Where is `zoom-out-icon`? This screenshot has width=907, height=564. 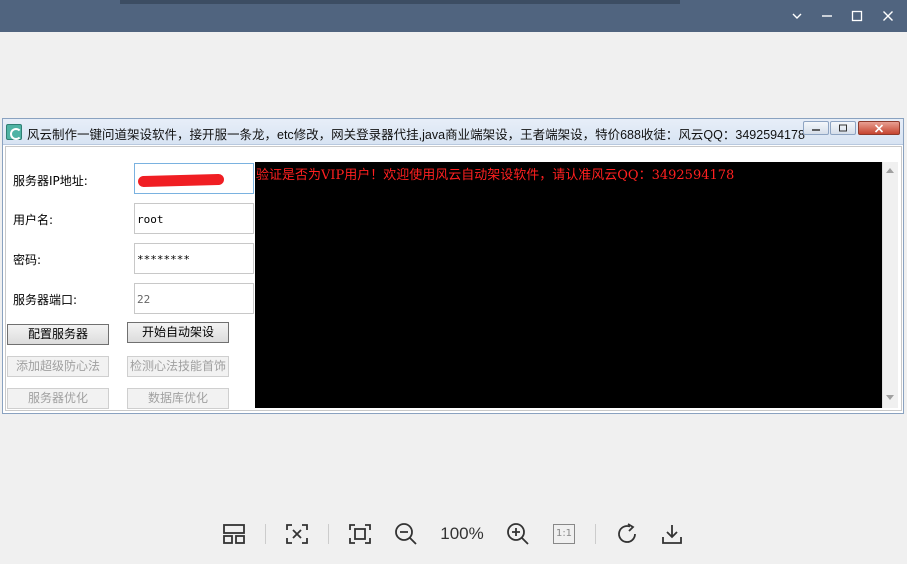
zoom-out-icon is located at coordinates (406, 534).